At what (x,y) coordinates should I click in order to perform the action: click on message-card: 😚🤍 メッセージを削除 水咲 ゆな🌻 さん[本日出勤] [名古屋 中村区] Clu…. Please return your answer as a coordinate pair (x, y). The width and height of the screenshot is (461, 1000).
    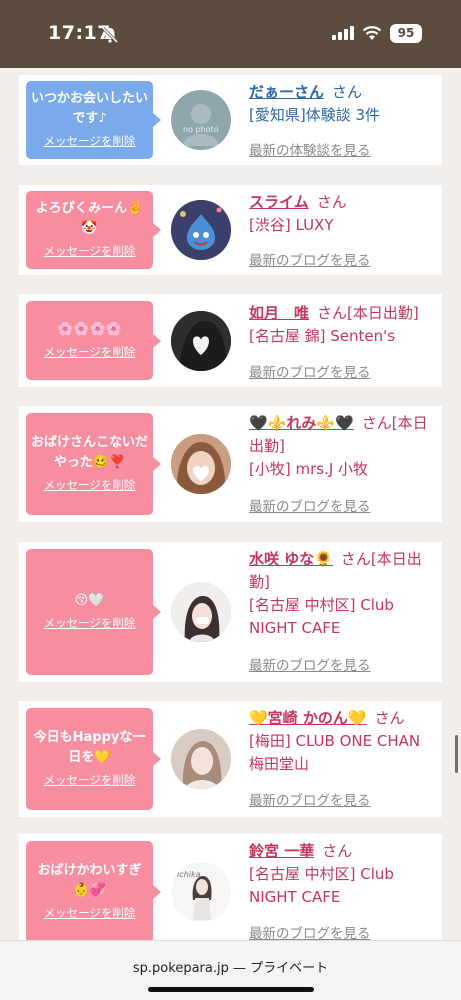
    Looking at the image, I should click on (230, 612).